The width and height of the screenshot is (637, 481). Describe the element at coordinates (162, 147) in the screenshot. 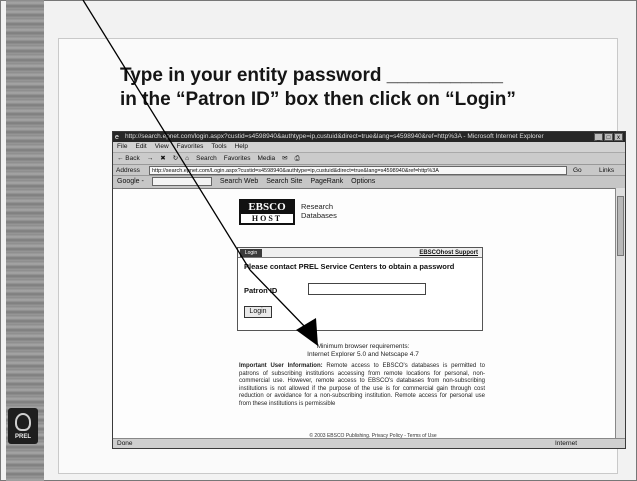

I see `menu-view: View` at that location.